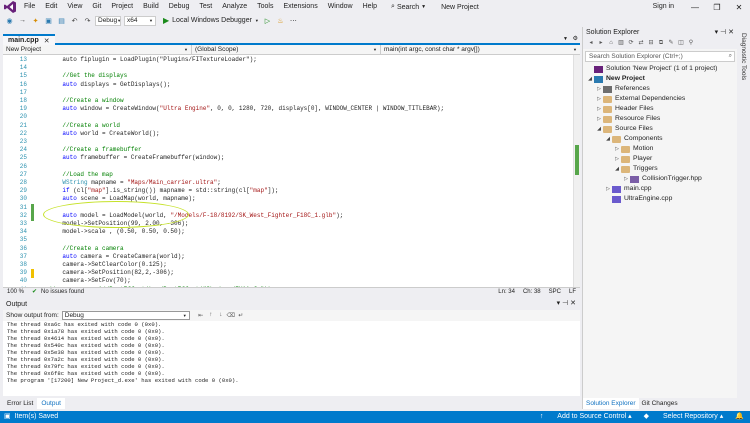  What do you see at coordinates (660, 79) in the screenshot?
I see `tree-item: ◢ New Project` at bounding box center [660, 79].